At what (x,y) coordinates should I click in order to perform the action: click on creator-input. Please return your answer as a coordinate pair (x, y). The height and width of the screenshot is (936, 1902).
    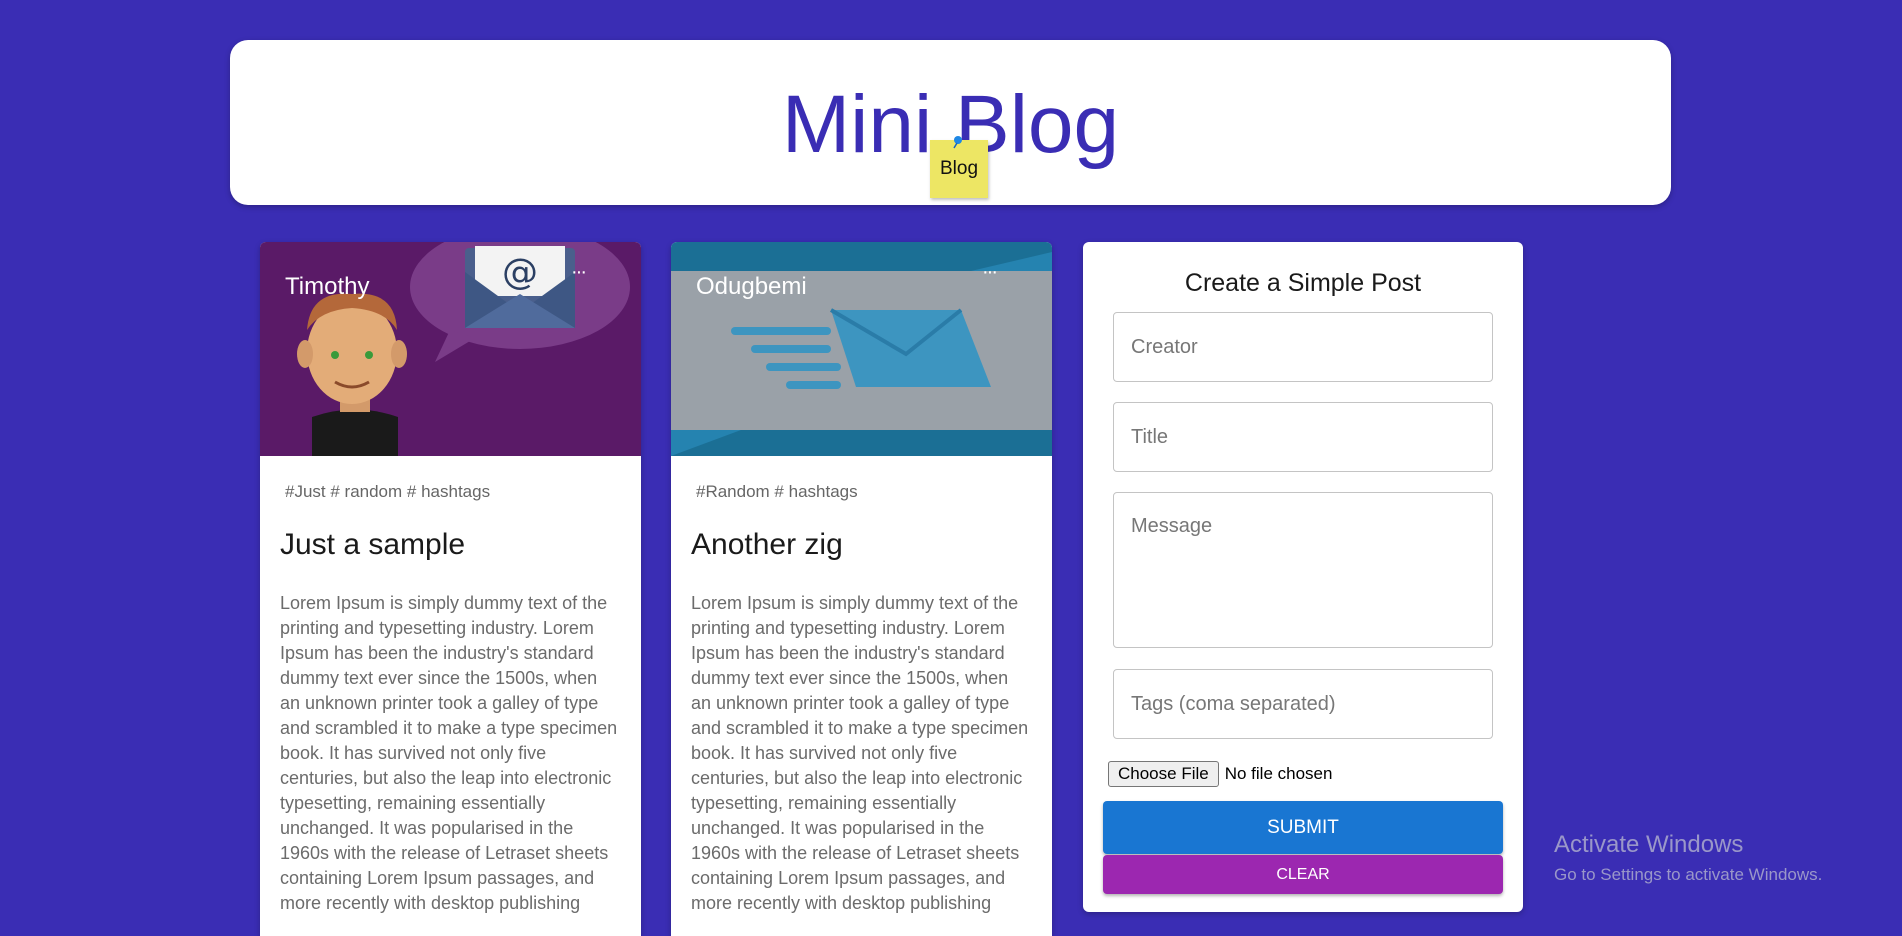
    Looking at the image, I should click on (1303, 347).